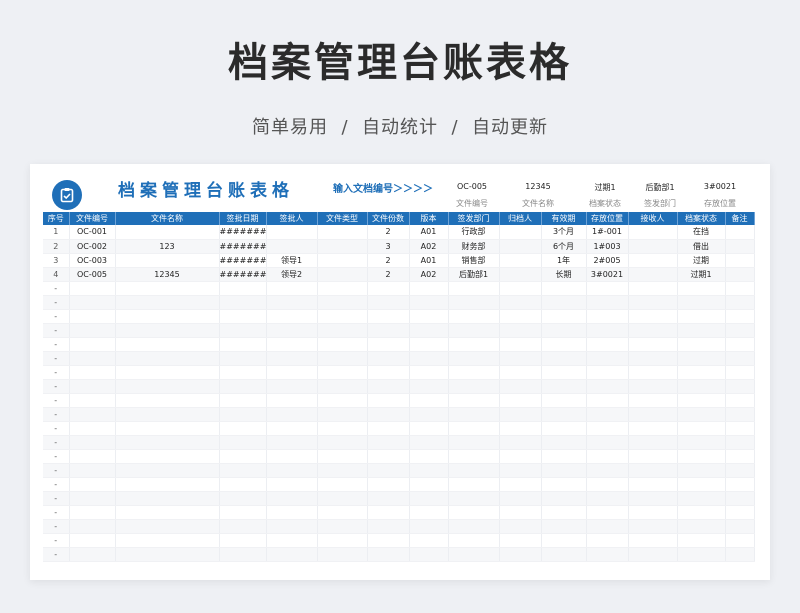 This screenshot has width=800, height=613. What do you see at coordinates (474, 274) in the screenshot?
I see `table-cell: 后勤部1` at bounding box center [474, 274].